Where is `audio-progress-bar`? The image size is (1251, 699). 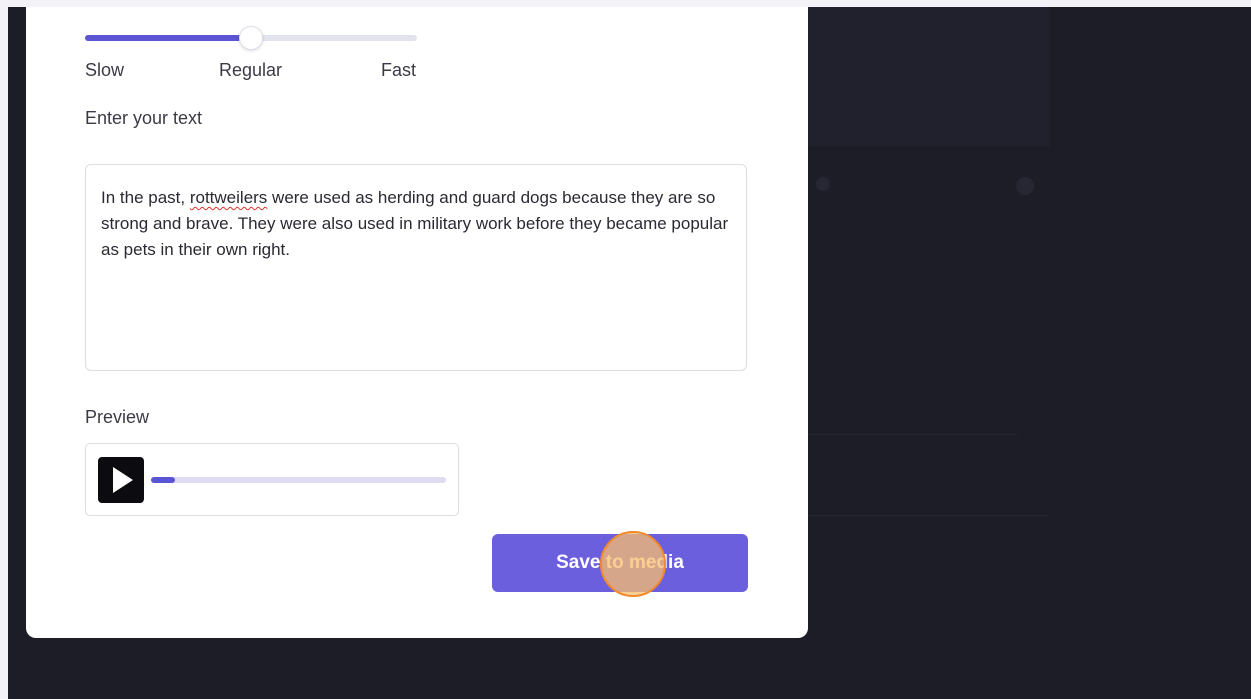
audio-progress-bar is located at coordinates (298, 480).